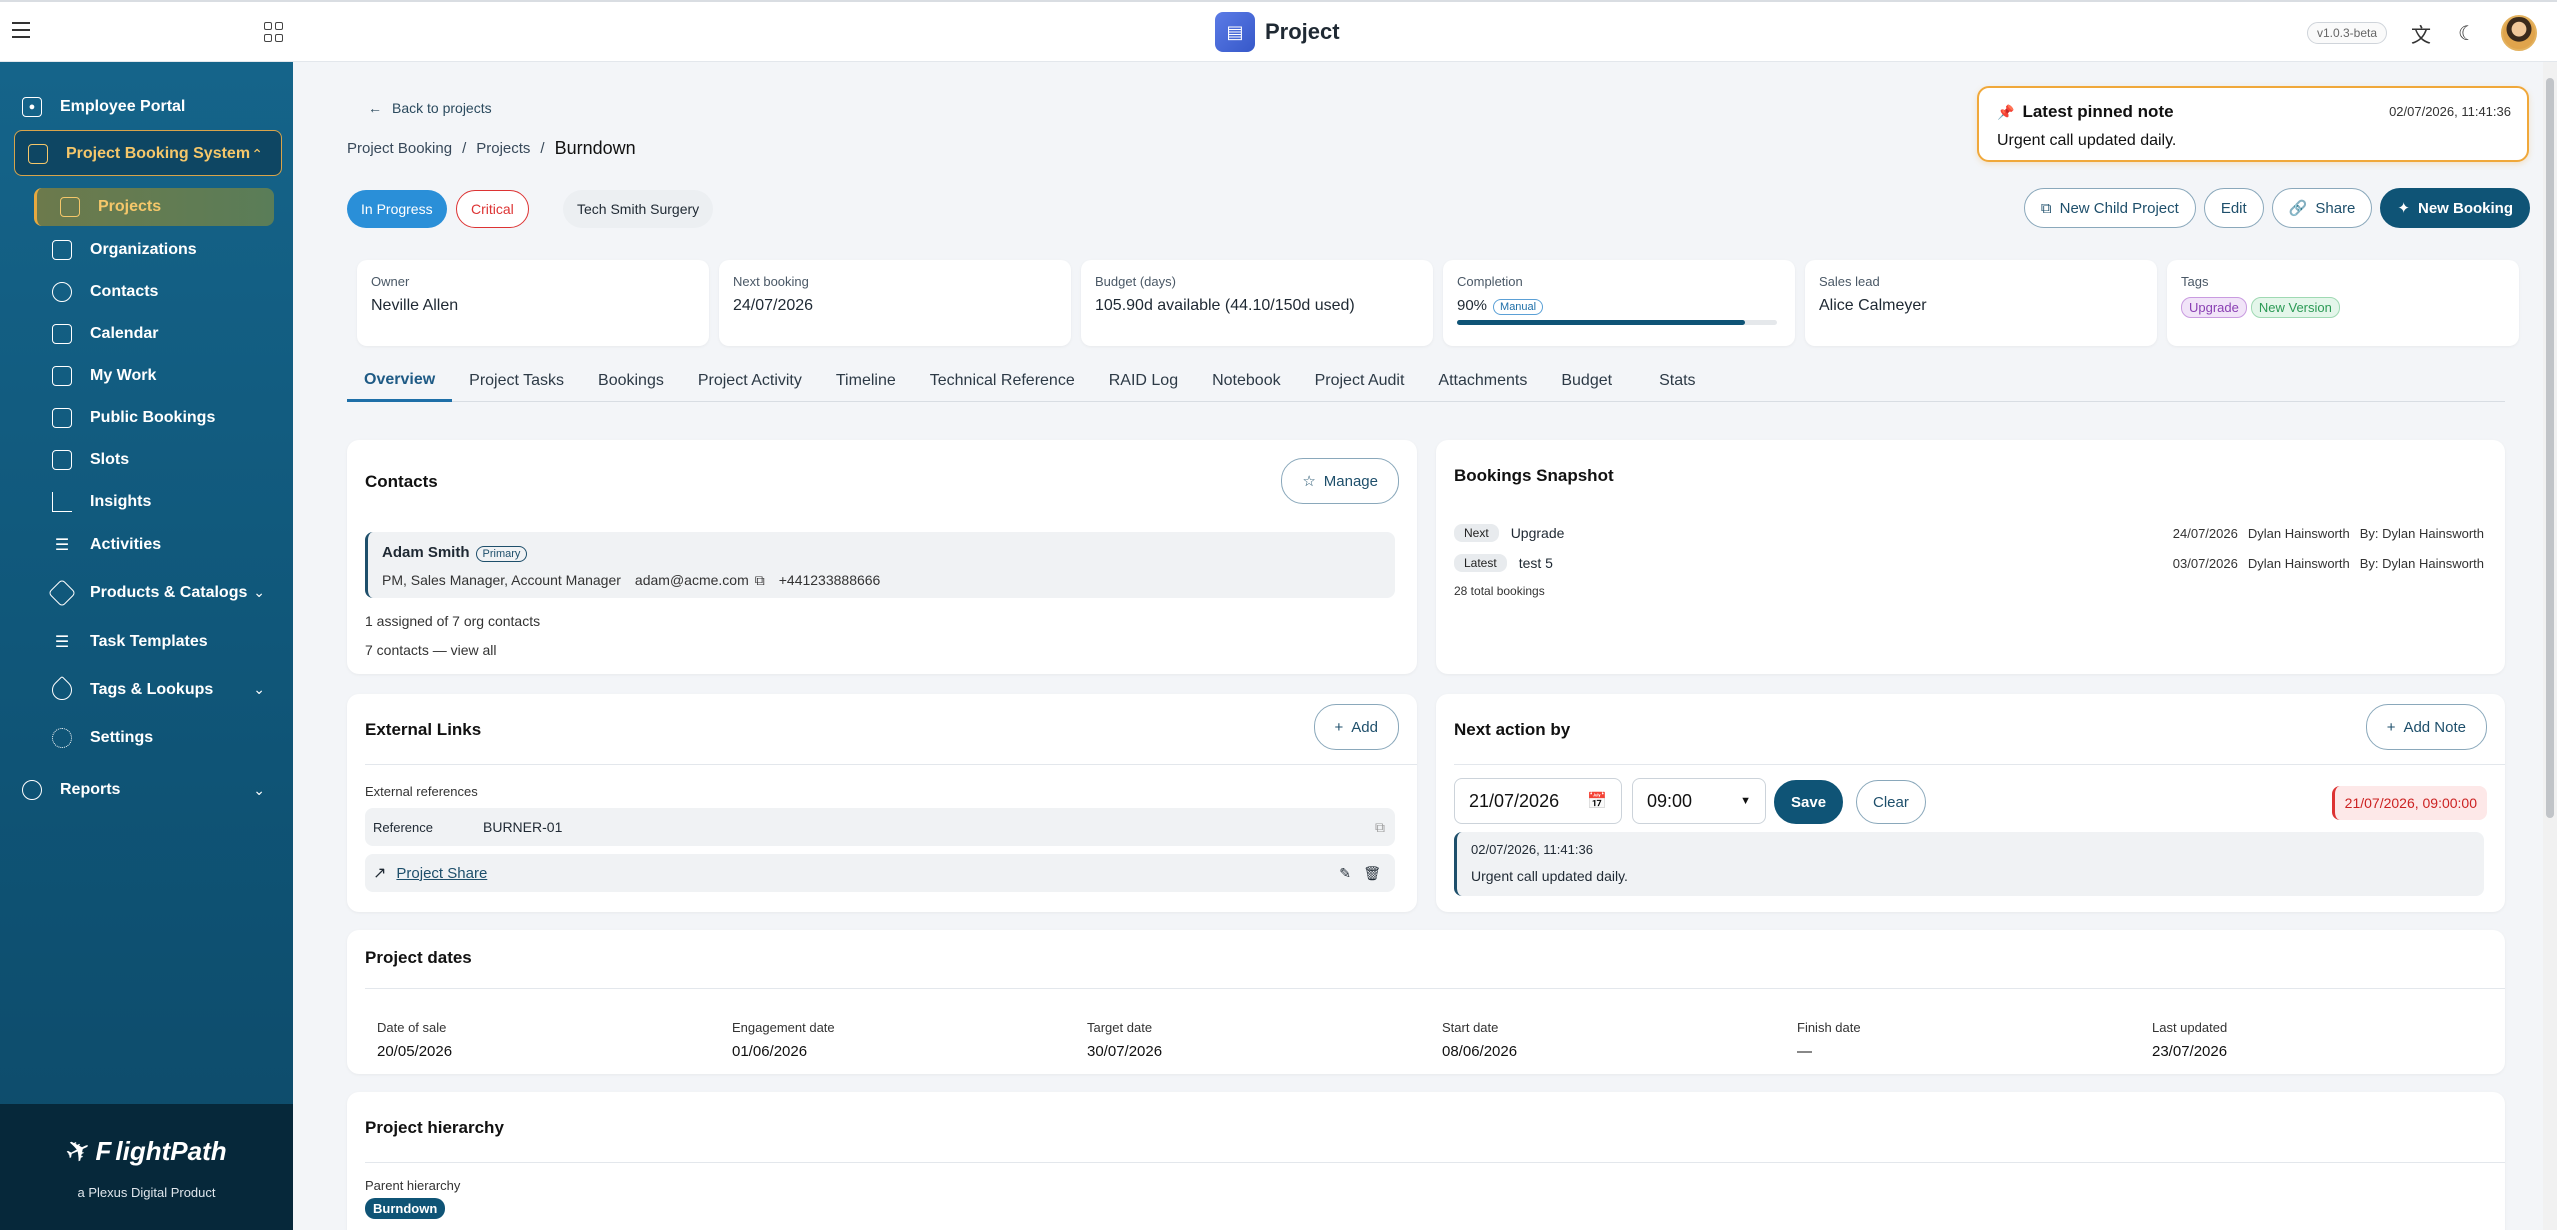  Describe the element at coordinates (441, 873) in the screenshot. I see `project-share-link: Project Share` at that location.